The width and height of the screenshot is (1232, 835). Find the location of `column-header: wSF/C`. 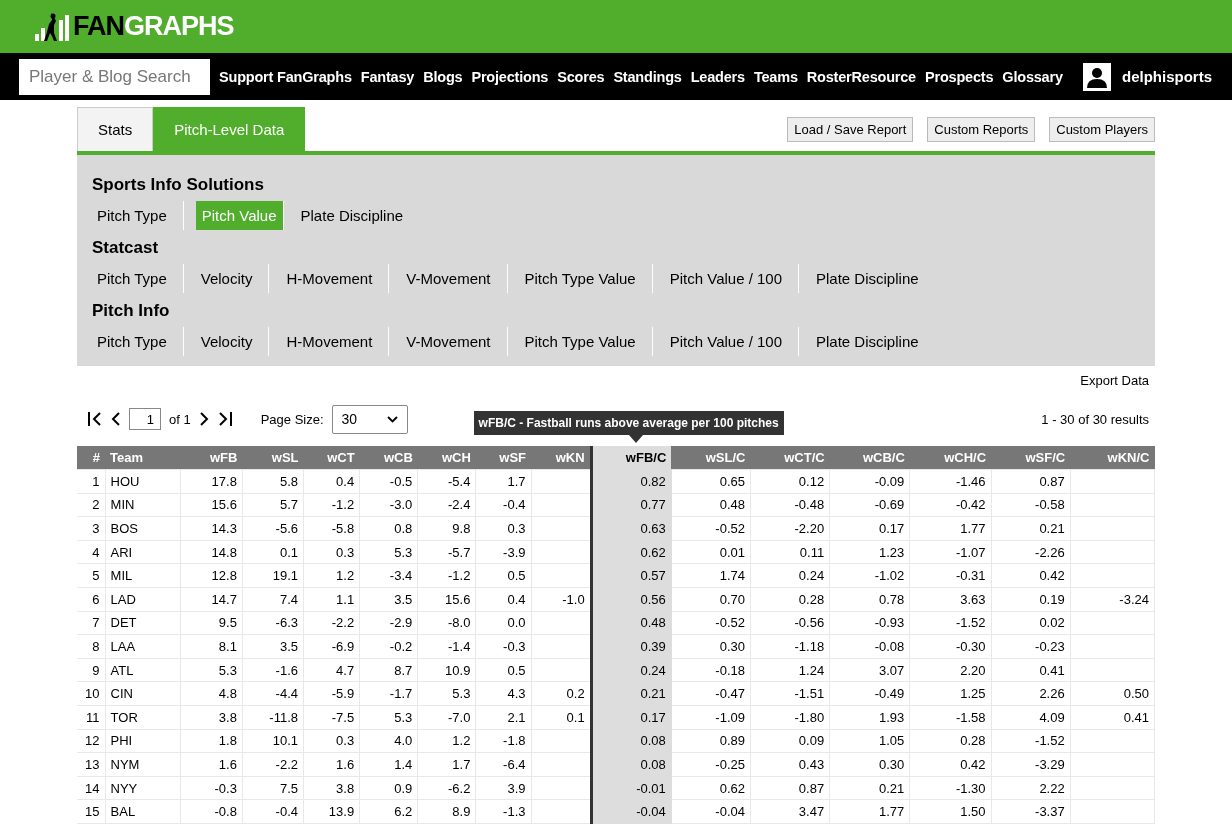

column-header: wSF/C is located at coordinates (1031, 458).